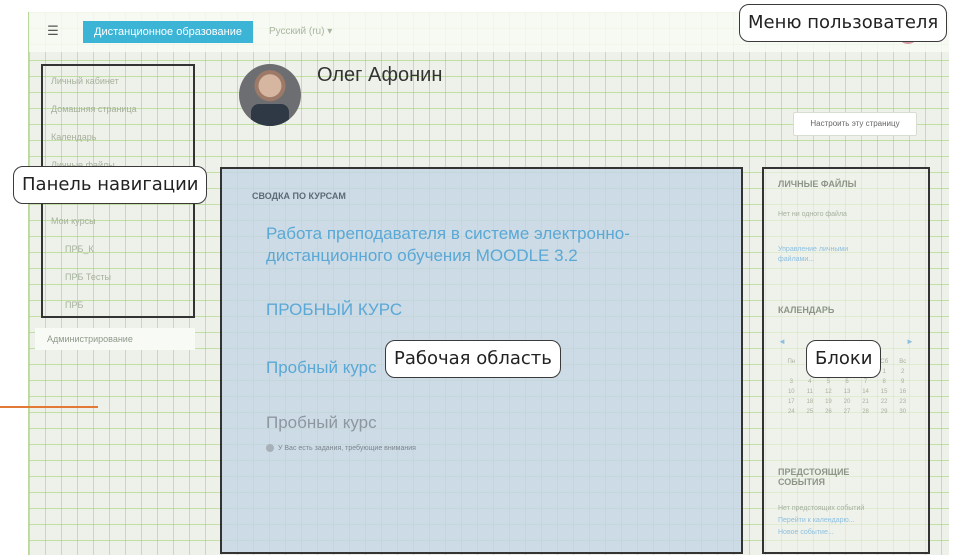  I want to click on profile-photo, so click(270, 95).